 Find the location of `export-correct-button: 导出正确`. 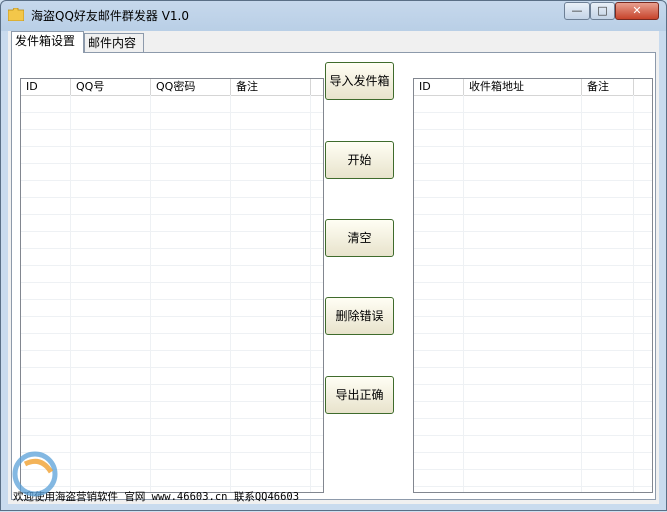

export-correct-button: 导出正确 is located at coordinates (359, 395).